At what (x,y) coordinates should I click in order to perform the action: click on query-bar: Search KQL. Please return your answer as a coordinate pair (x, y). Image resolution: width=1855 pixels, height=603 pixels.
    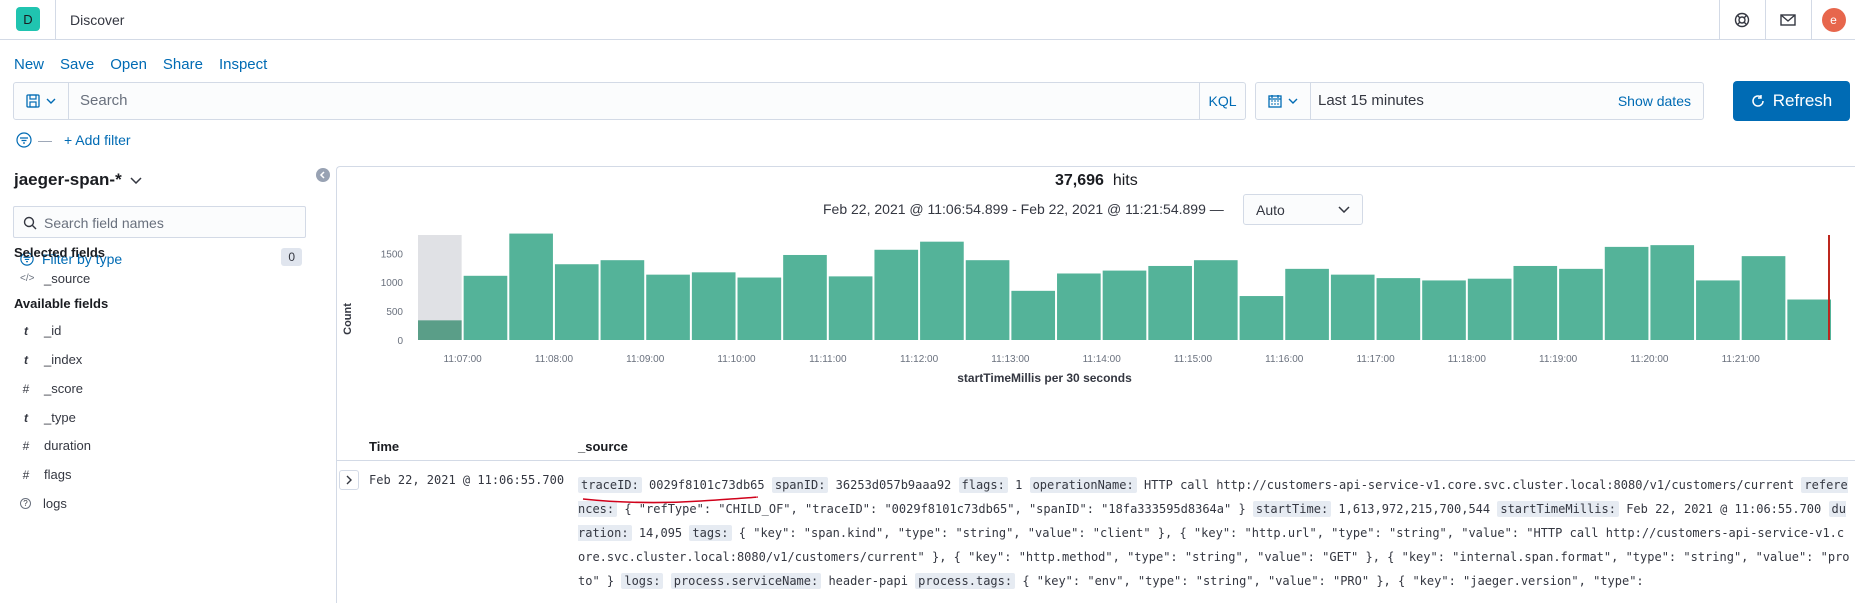
    Looking at the image, I should click on (629, 101).